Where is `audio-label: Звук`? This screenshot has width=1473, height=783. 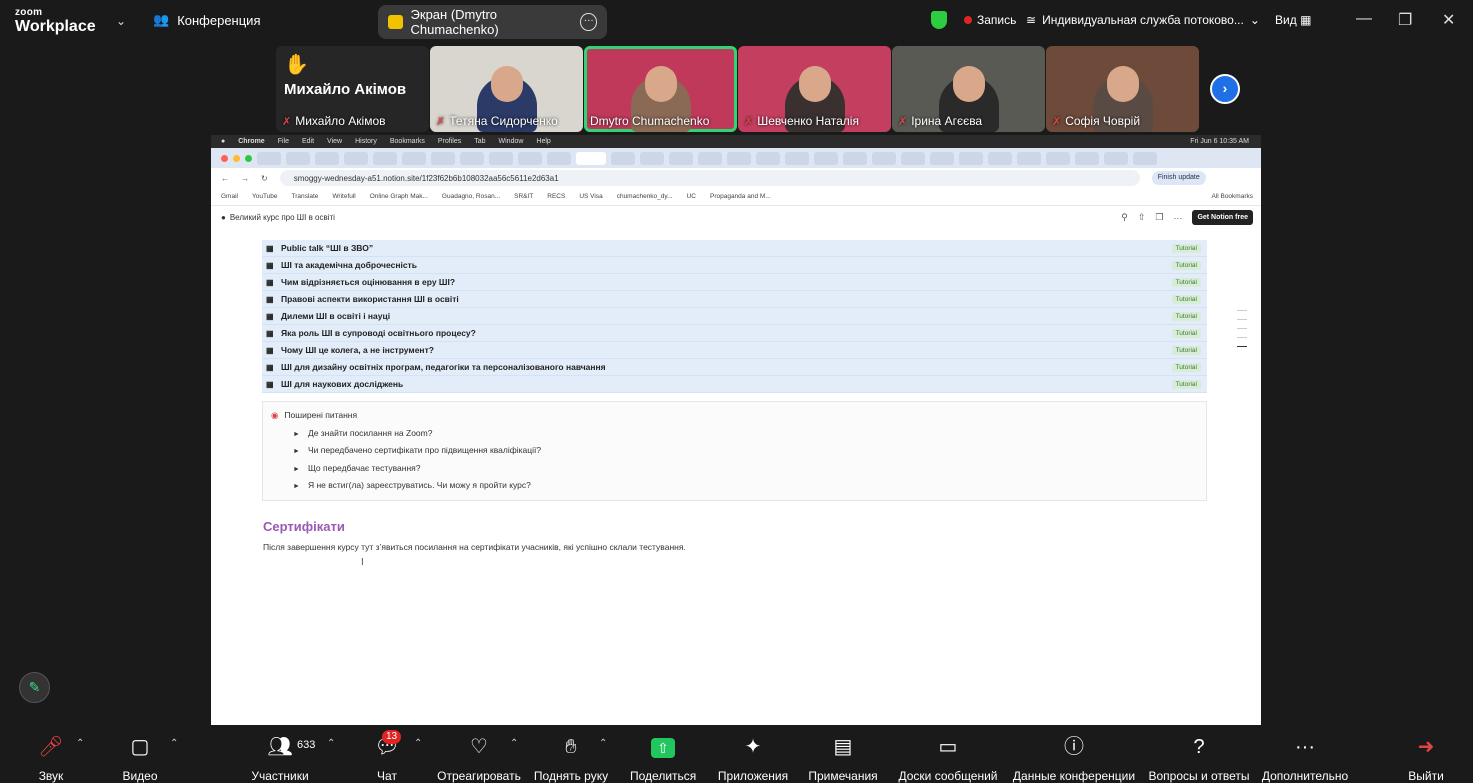 audio-label: Звук is located at coordinates (51, 776).